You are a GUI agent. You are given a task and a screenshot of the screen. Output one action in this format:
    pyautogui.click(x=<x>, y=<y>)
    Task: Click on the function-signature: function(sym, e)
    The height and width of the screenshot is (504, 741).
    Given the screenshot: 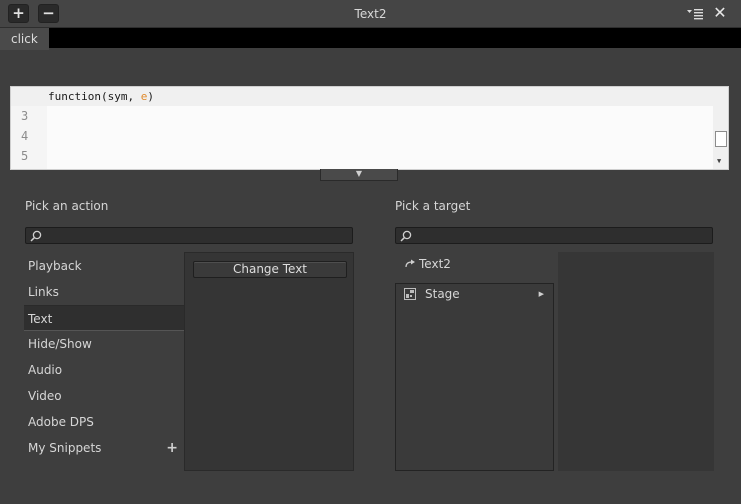 What is the action you would take?
    pyautogui.click(x=101, y=96)
    